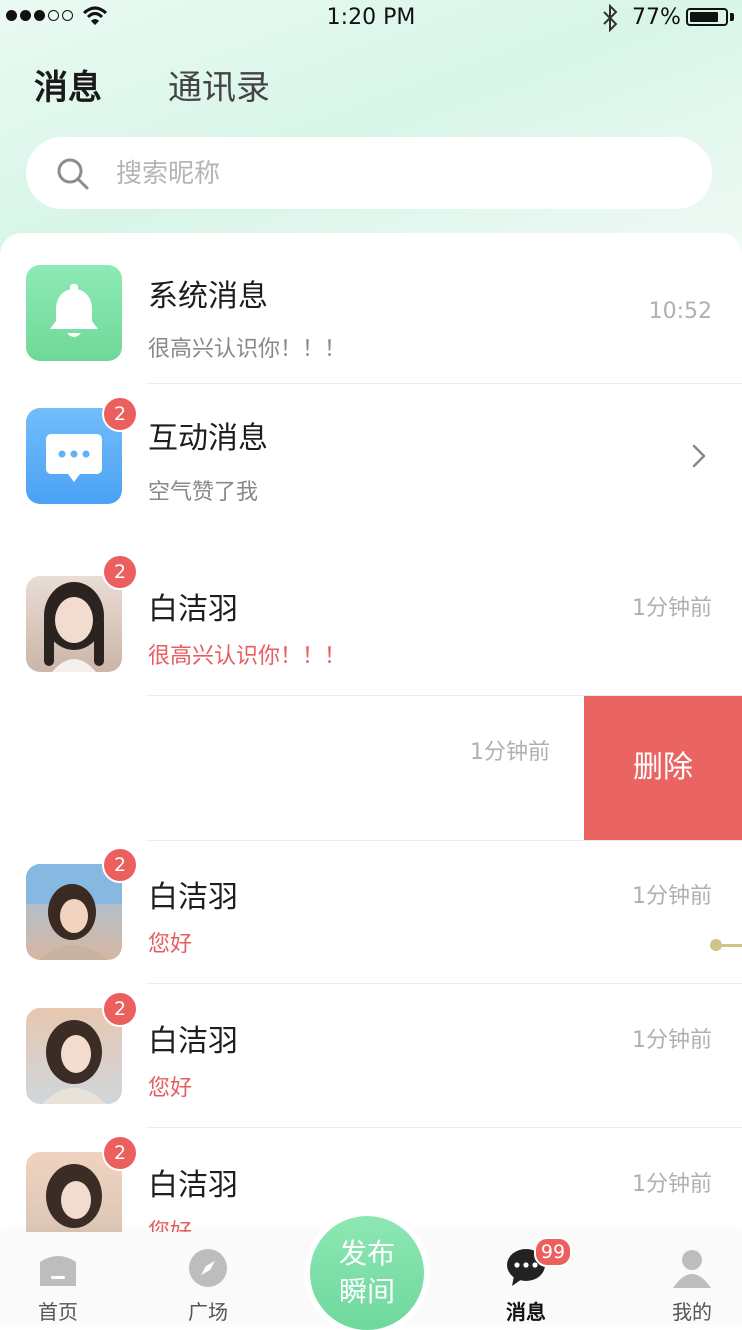  What do you see at coordinates (663, 768) in the screenshot?
I see `delete-button: 删除` at bounding box center [663, 768].